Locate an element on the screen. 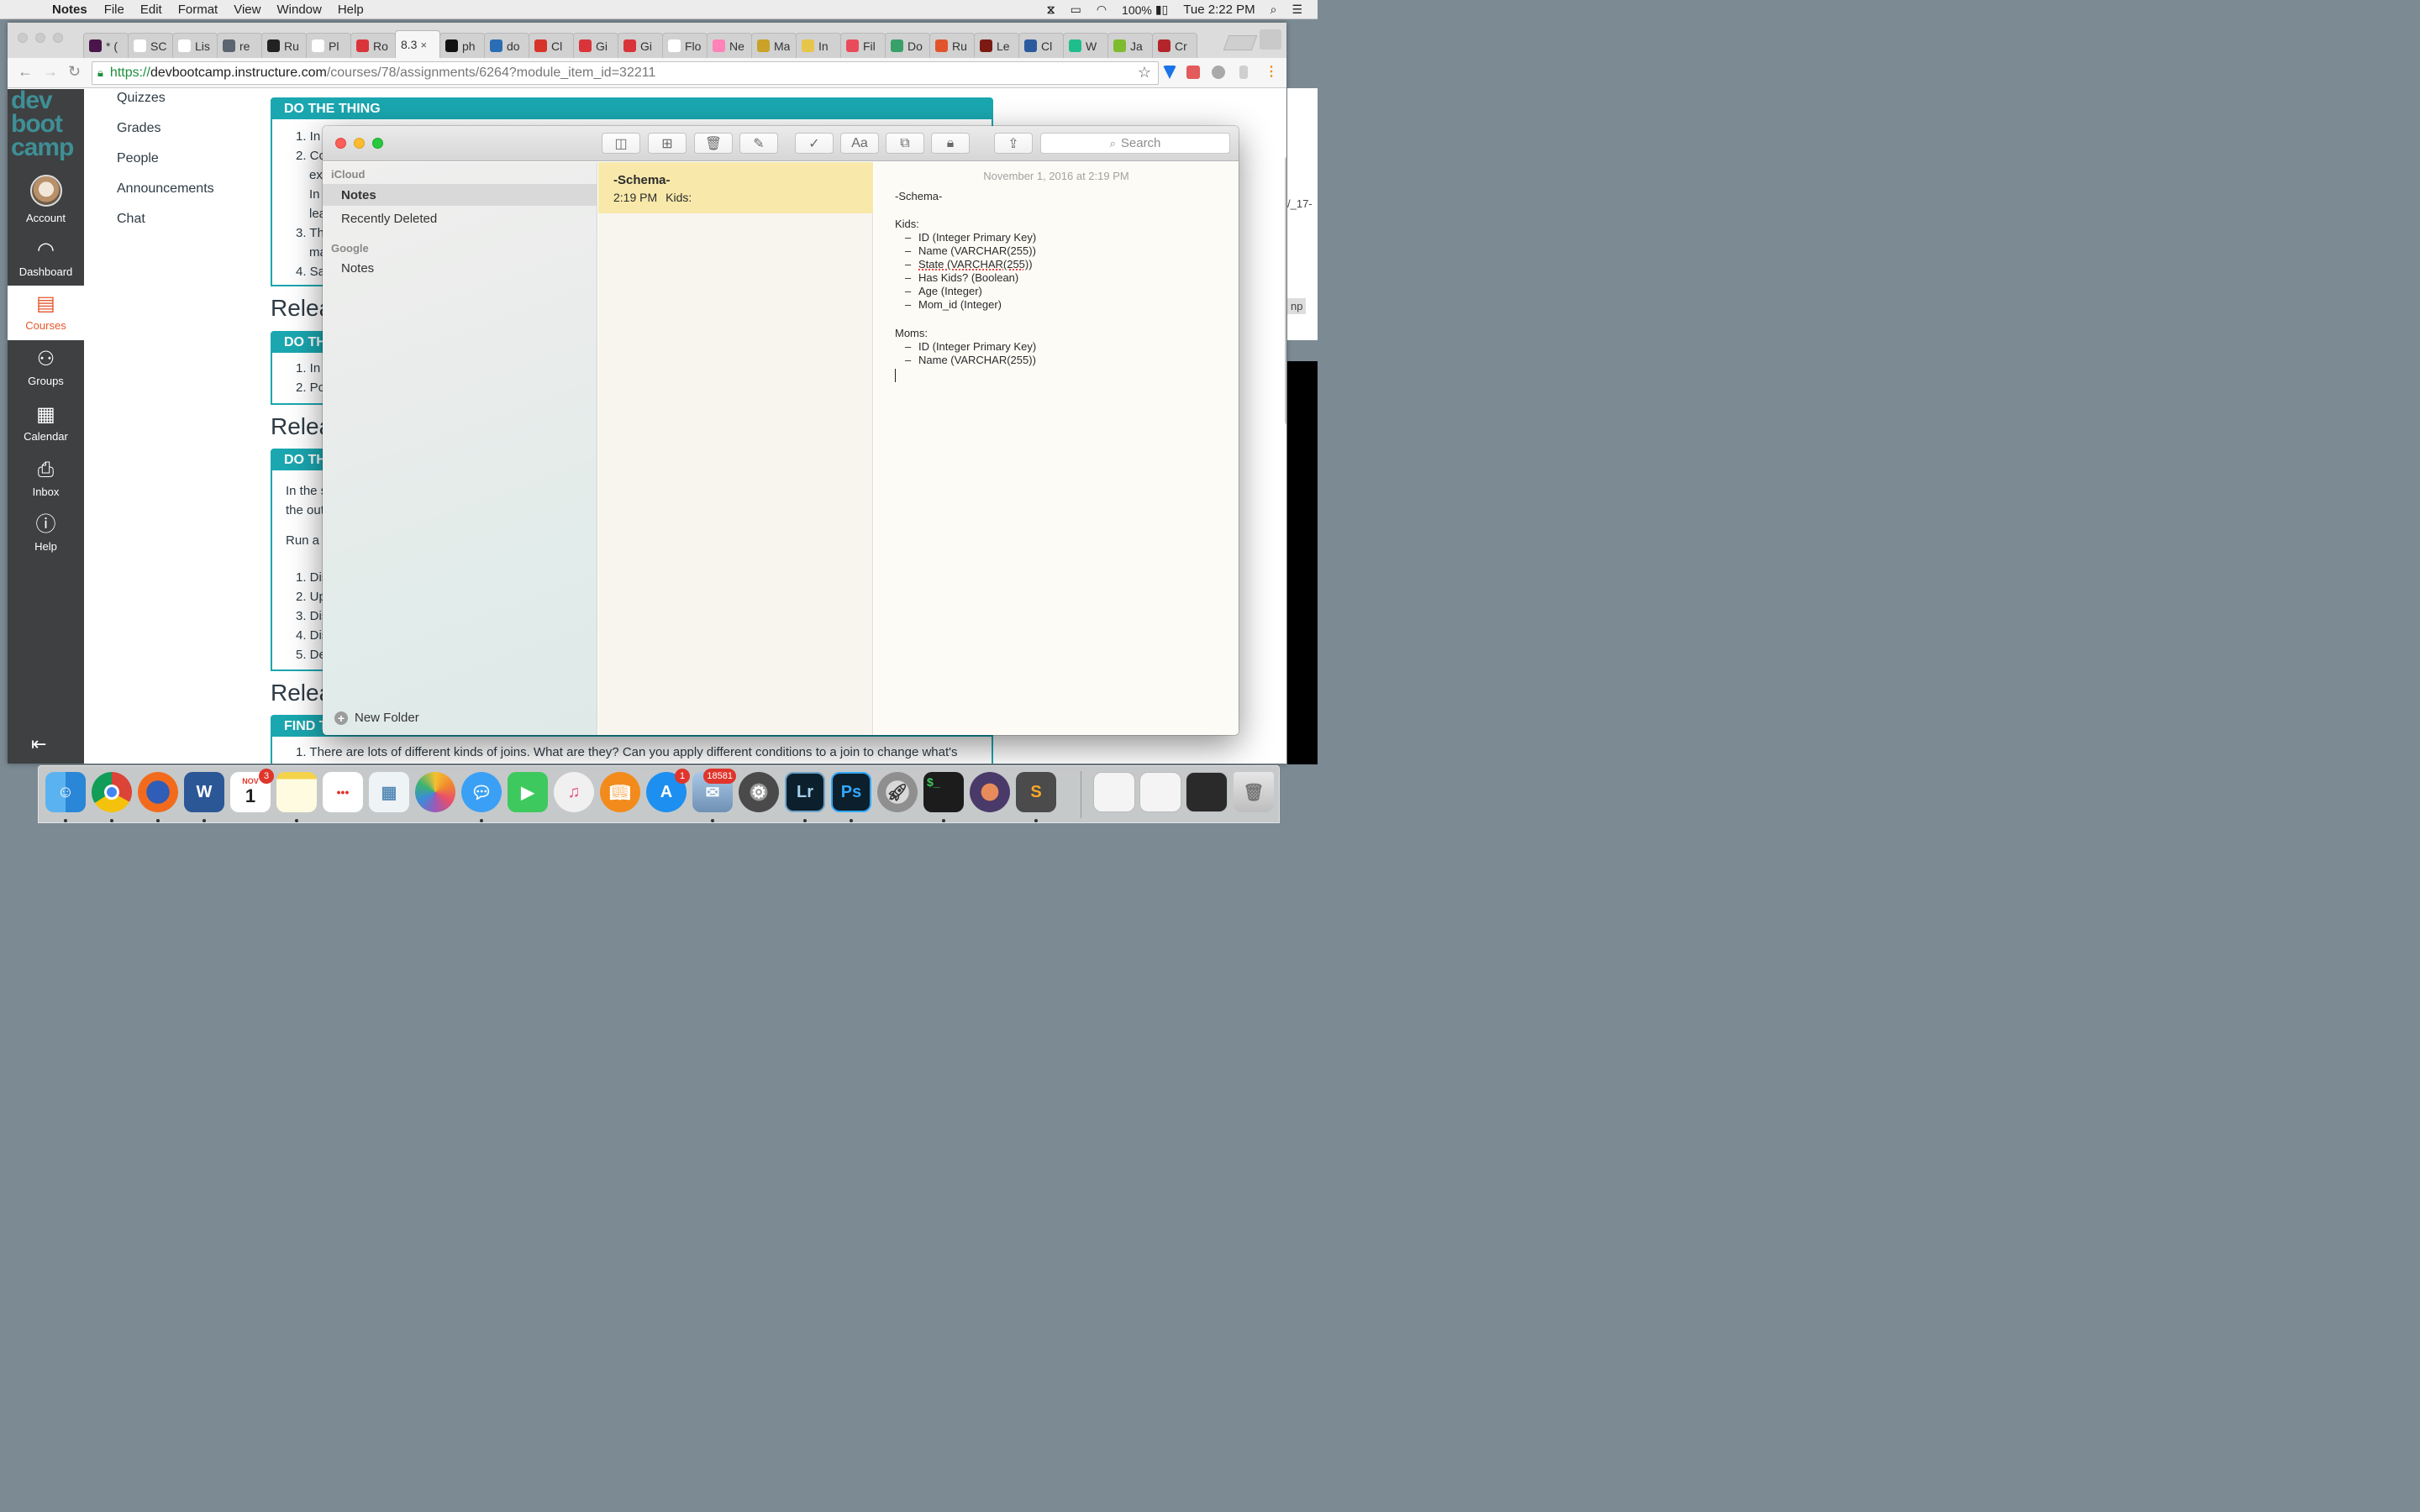 The image size is (2420, 1512). nav-help: ⓘ Help is located at coordinates (46, 533).